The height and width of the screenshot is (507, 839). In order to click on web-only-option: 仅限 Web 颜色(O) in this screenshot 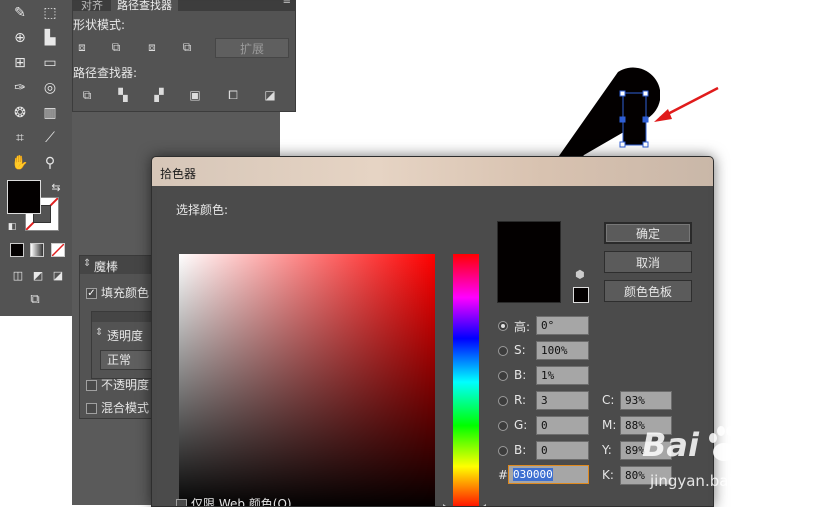, I will do `click(234, 501)`.